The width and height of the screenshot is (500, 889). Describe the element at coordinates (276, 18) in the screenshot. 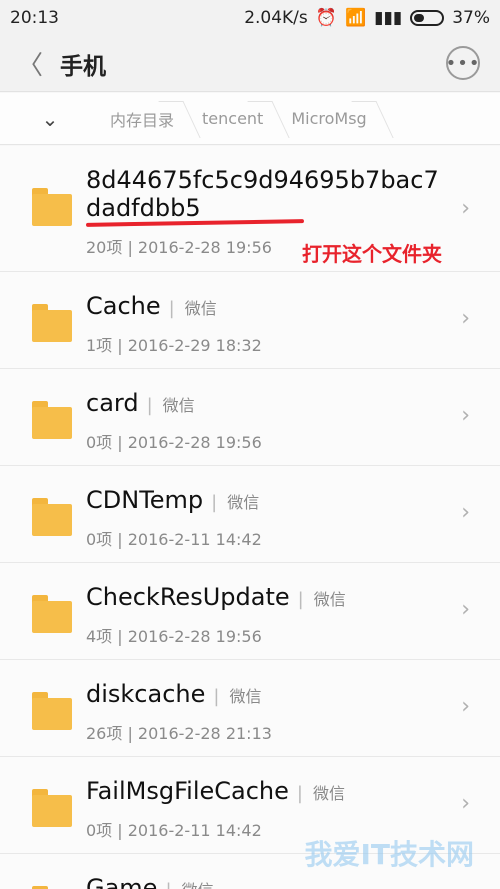

I see `network-speed: 2.04K/s` at that location.